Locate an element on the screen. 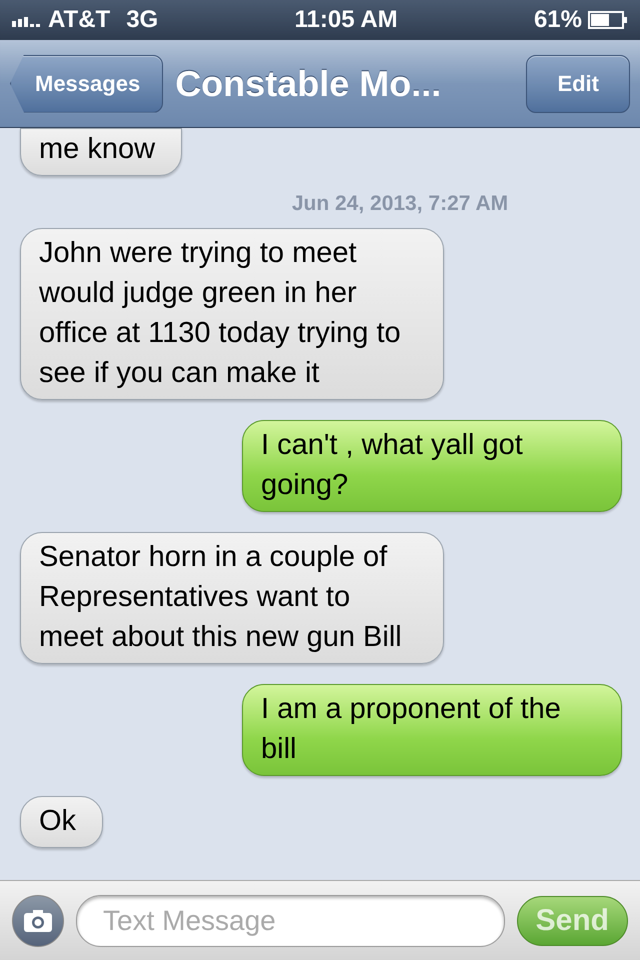  received-message: Senator horn in a couple of Representatives want to meet about this new gun Bill is located at coordinates (232, 598).